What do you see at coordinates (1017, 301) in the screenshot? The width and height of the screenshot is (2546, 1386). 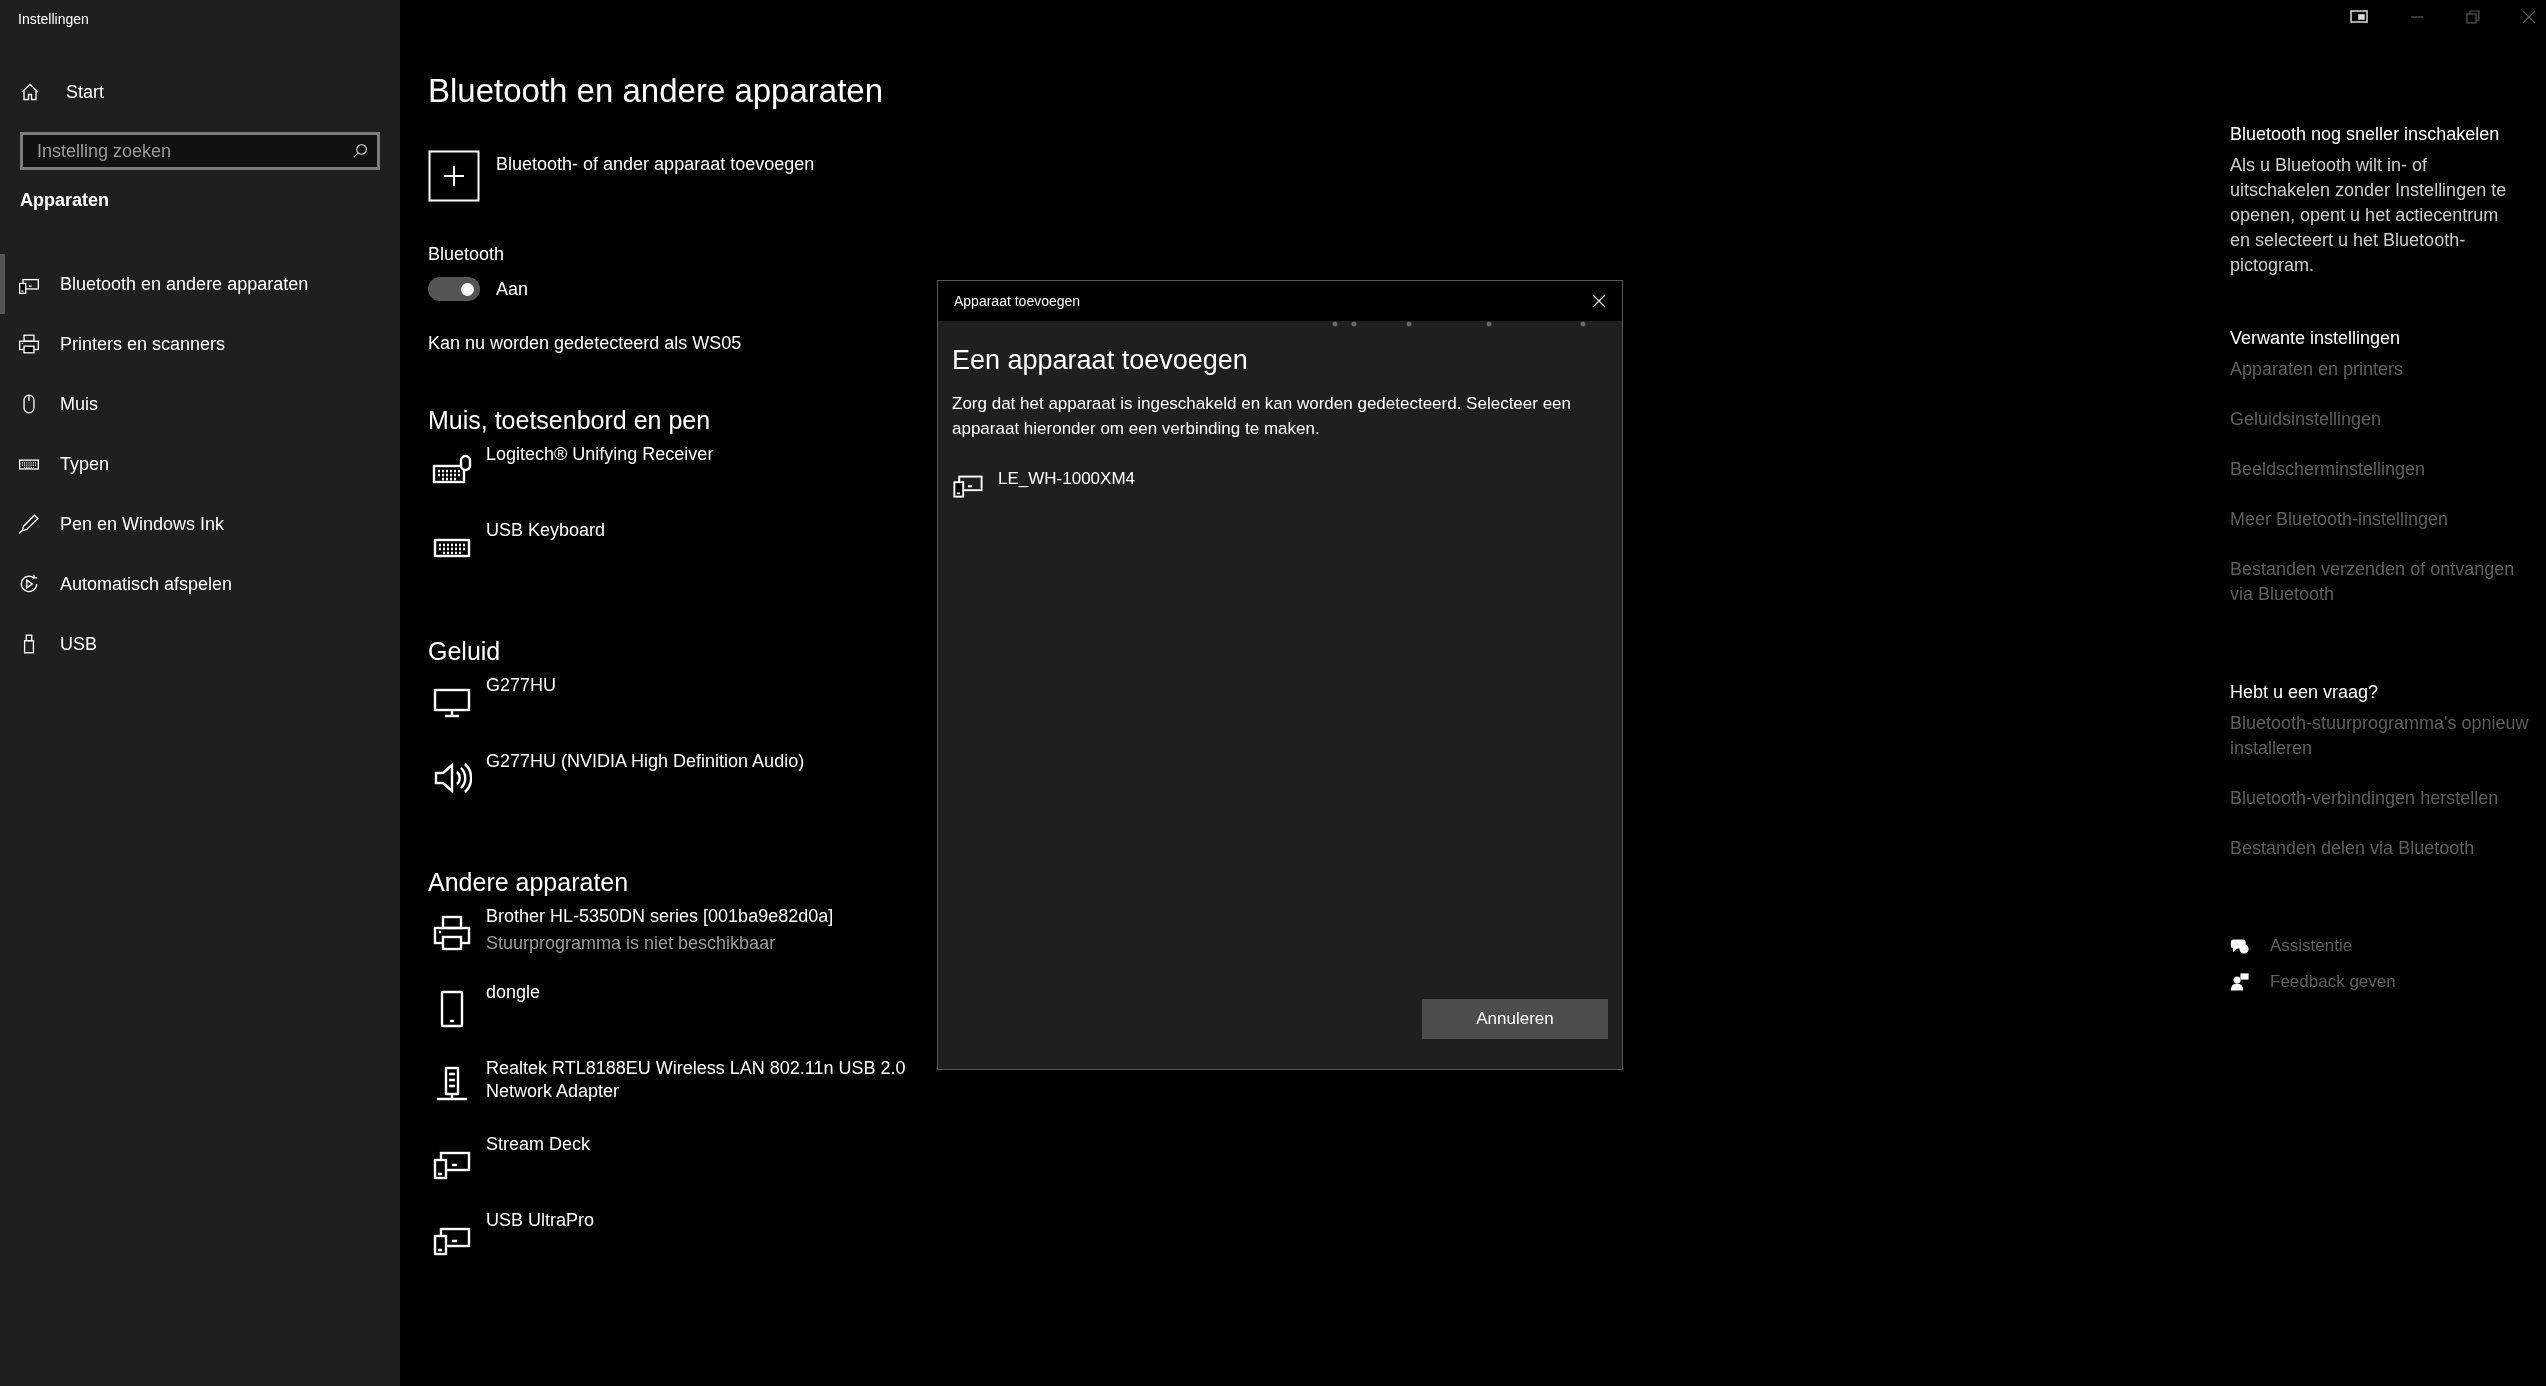 I see `dialog-title: Apparaat toevoegen` at bounding box center [1017, 301].